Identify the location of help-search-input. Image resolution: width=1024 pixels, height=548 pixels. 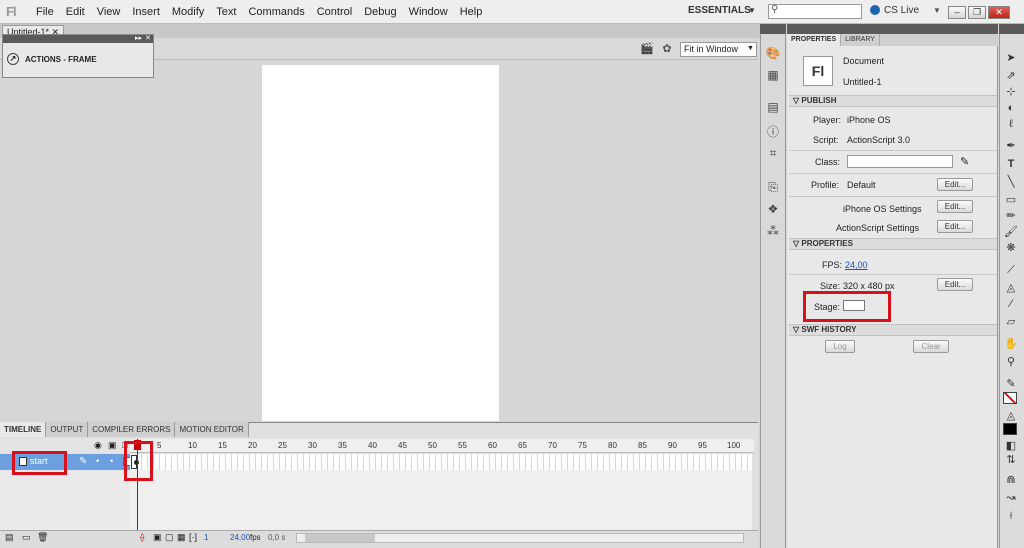
(815, 11).